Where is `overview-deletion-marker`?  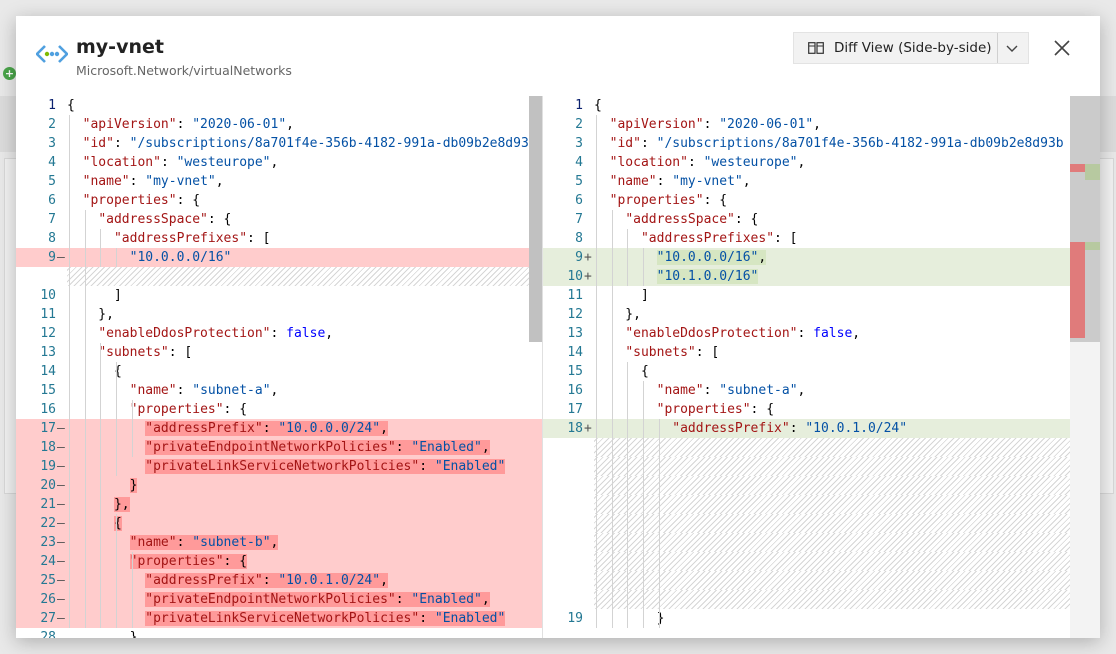 overview-deletion-marker is located at coordinates (1077, 168).